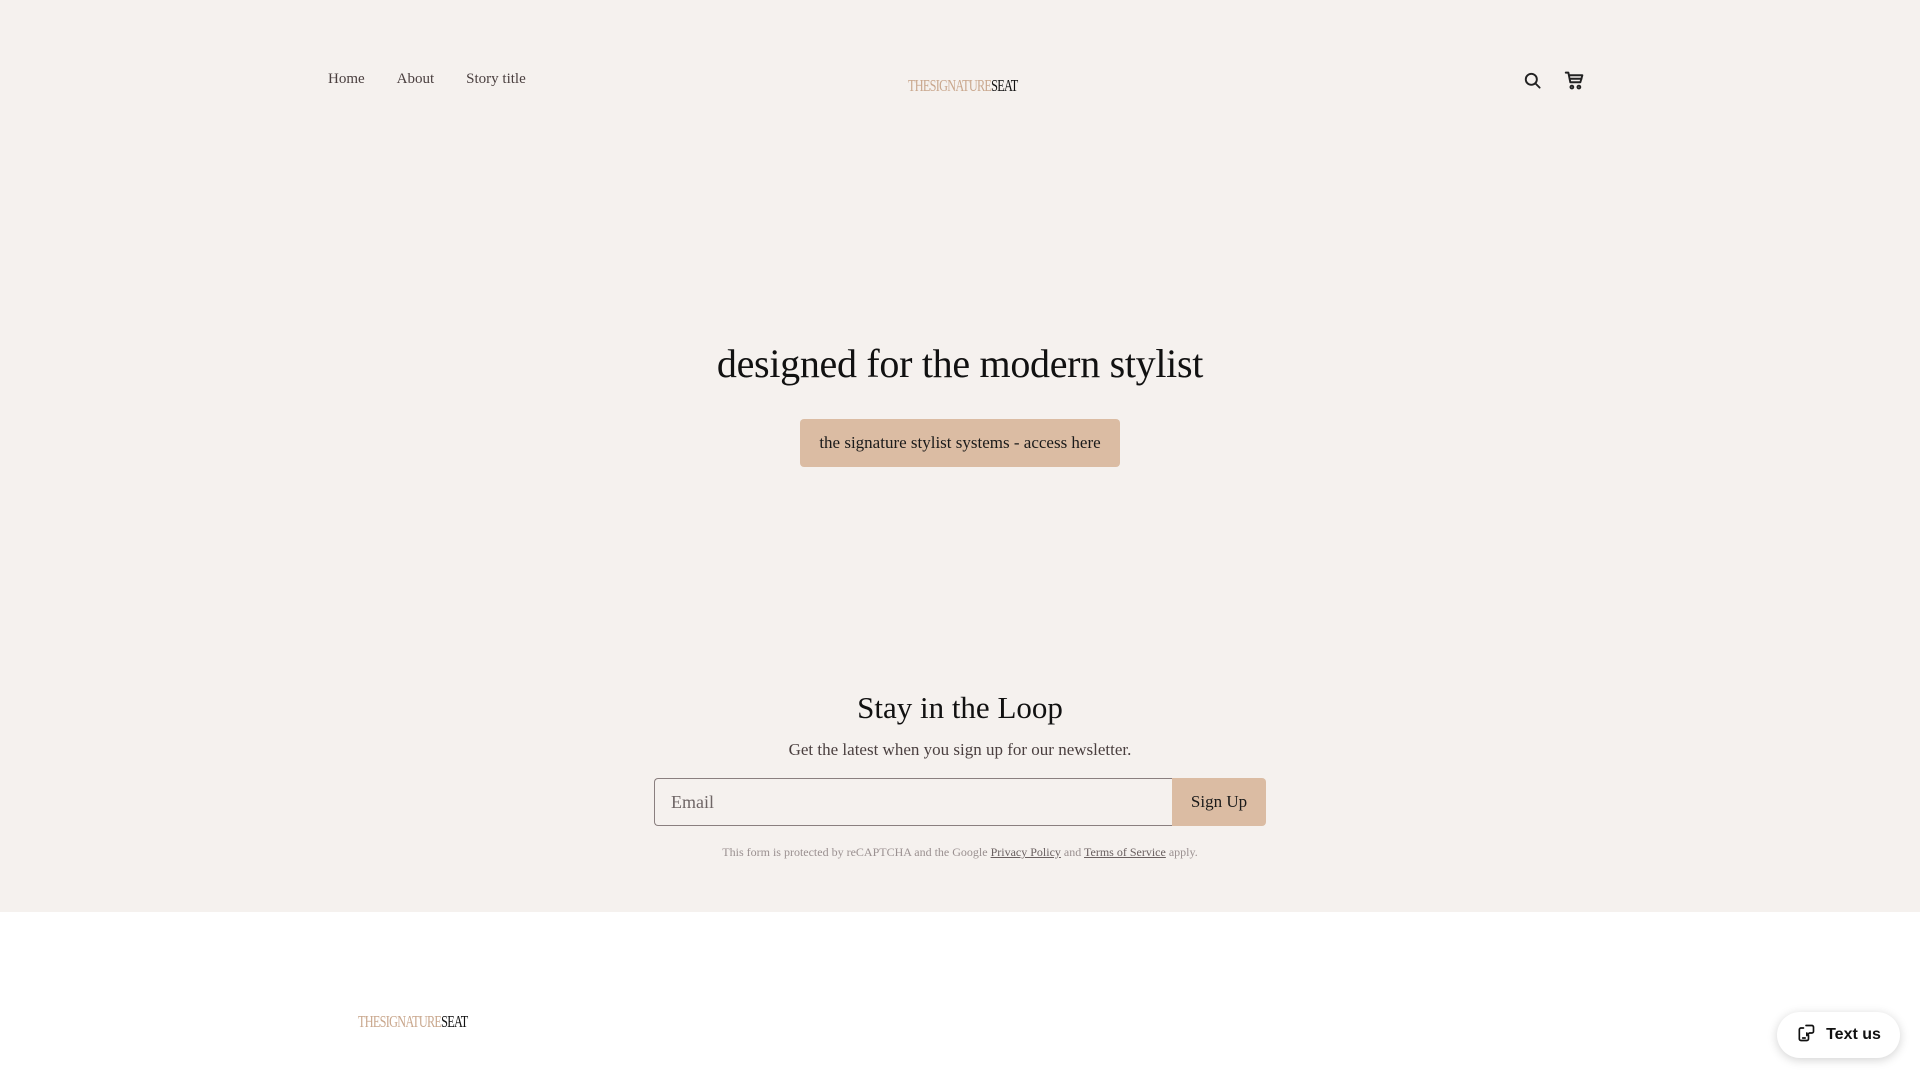  I want to click on text-us-label: Text us, so click(1853, 1034).